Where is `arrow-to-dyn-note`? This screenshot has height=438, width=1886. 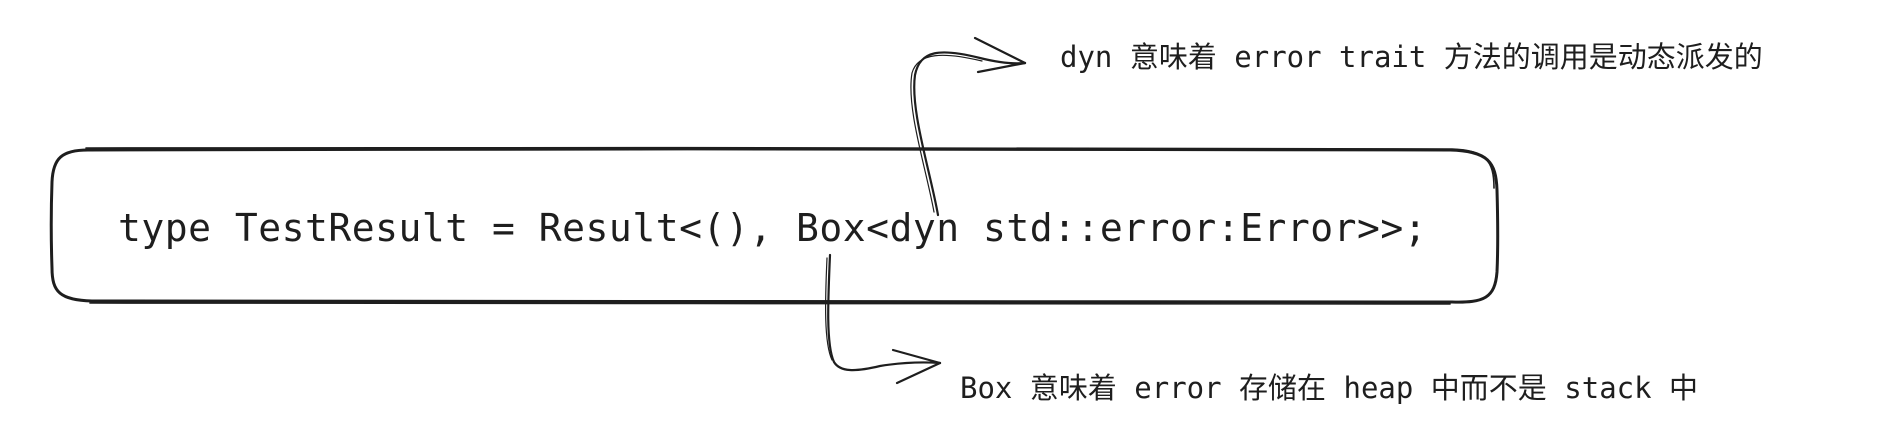 arrow-to-dyn-note is located at coordinates (968, 126).